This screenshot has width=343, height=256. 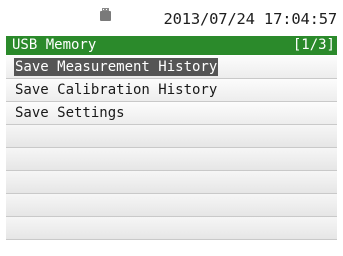 I want to click on usb-storage-icon, so click(x=105, y=14).